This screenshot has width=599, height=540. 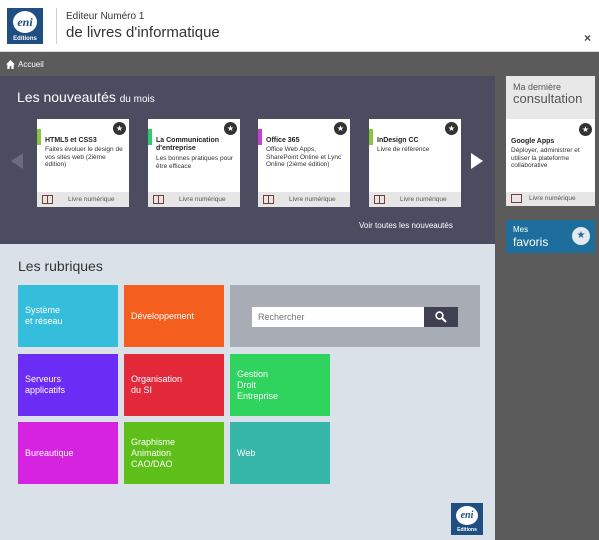 What do you see at coordinates (105, 16) in the screenshot?
I see `header-subtitle: Editeur Numéro 1` at bounding box center [105, 16].